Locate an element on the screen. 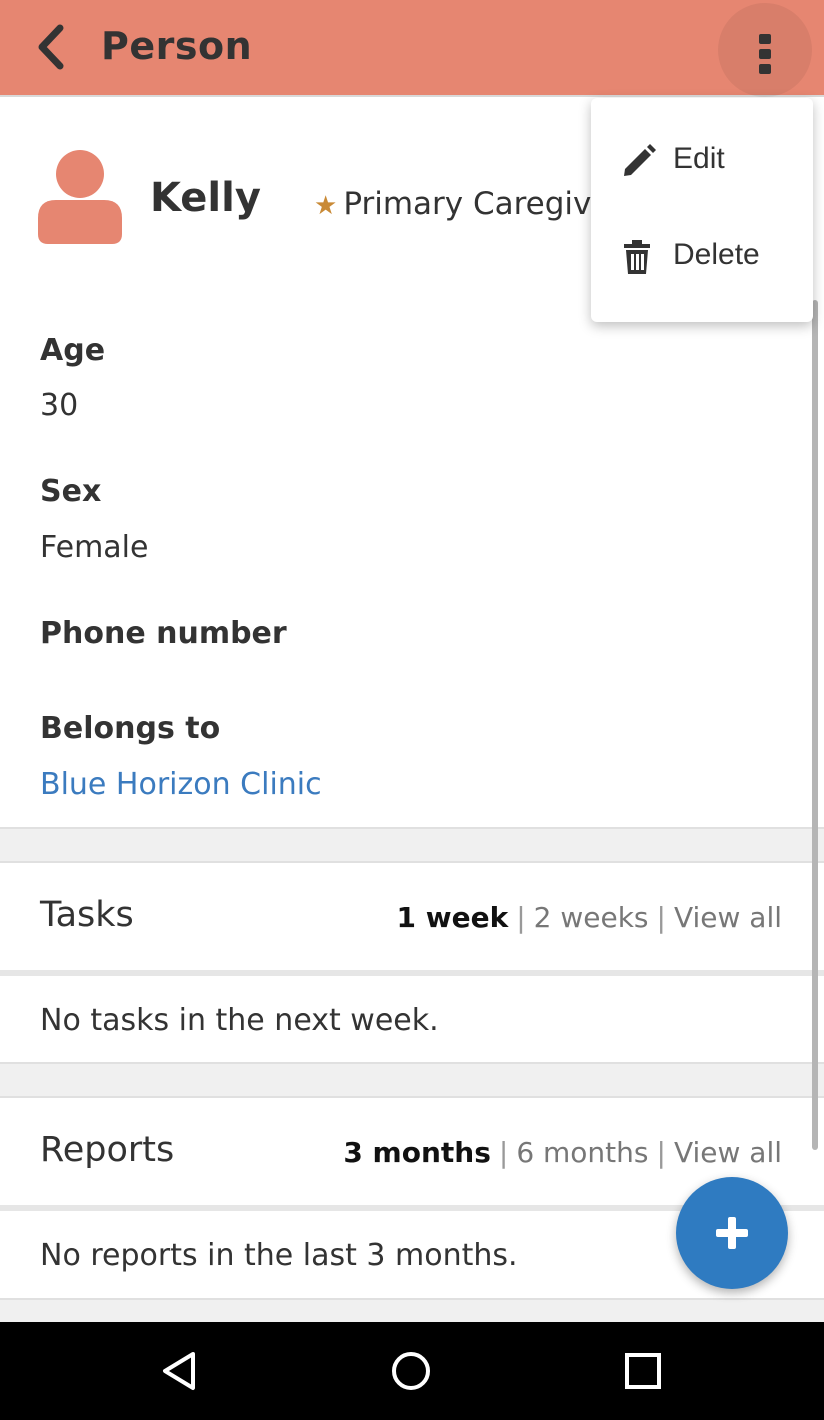 This screenshot has width=824, height=1420. home-circle-icon is located at coordinates (411, 1371).